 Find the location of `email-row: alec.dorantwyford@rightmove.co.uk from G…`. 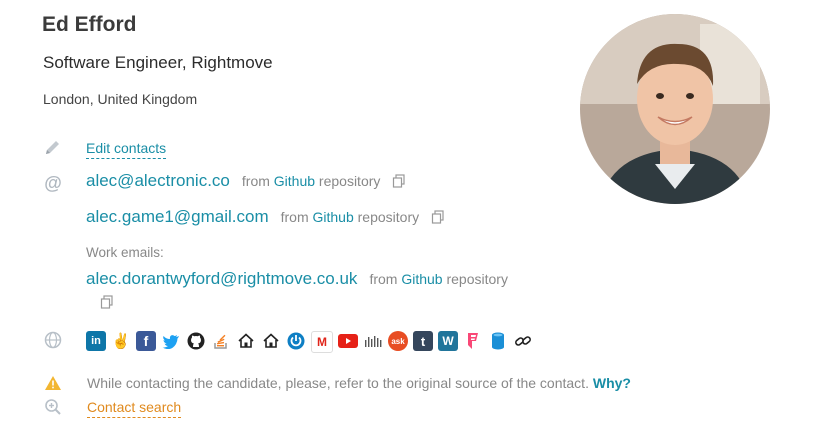

email-row: alec.dorantwyford@rightmove.co.uk from G… is located at coordinates (297, 279).